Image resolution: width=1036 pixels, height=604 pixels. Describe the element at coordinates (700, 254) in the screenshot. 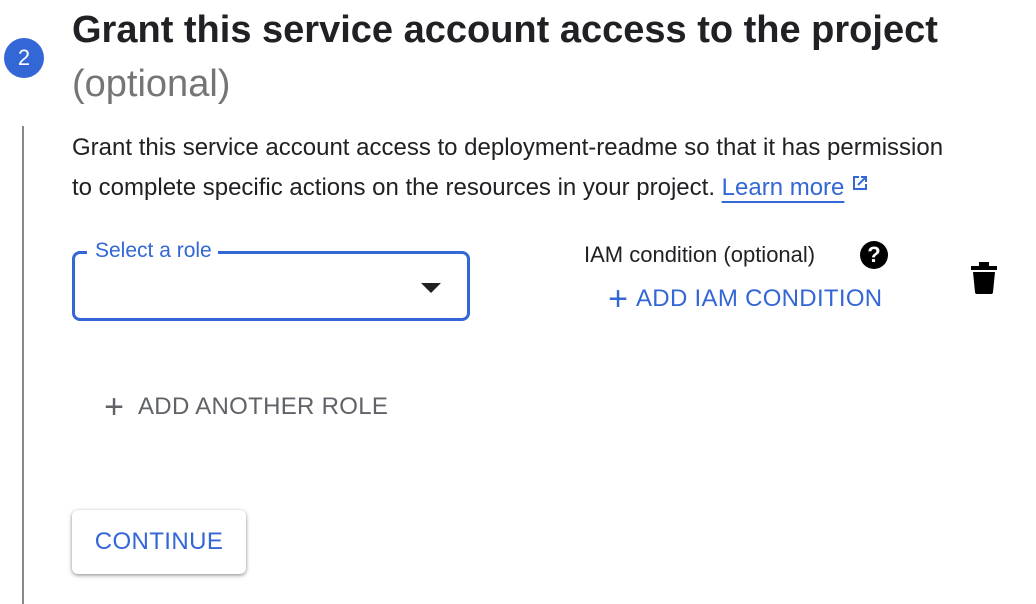

I see `iam-condition-label: IAM condition (optional)` at that location.